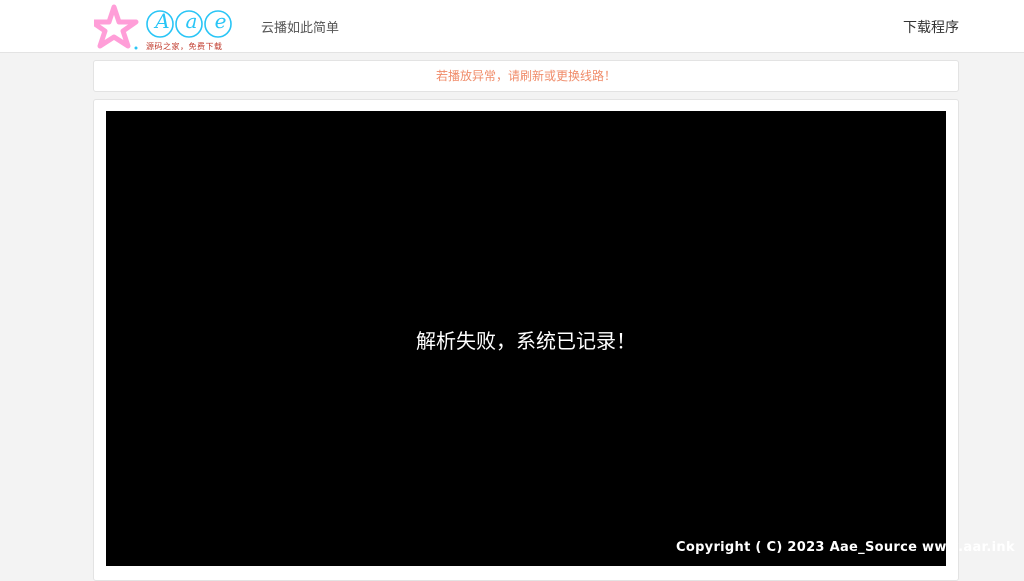  I want to click on logo-tagline: 源码之家，免费下载, so click(184, 46).